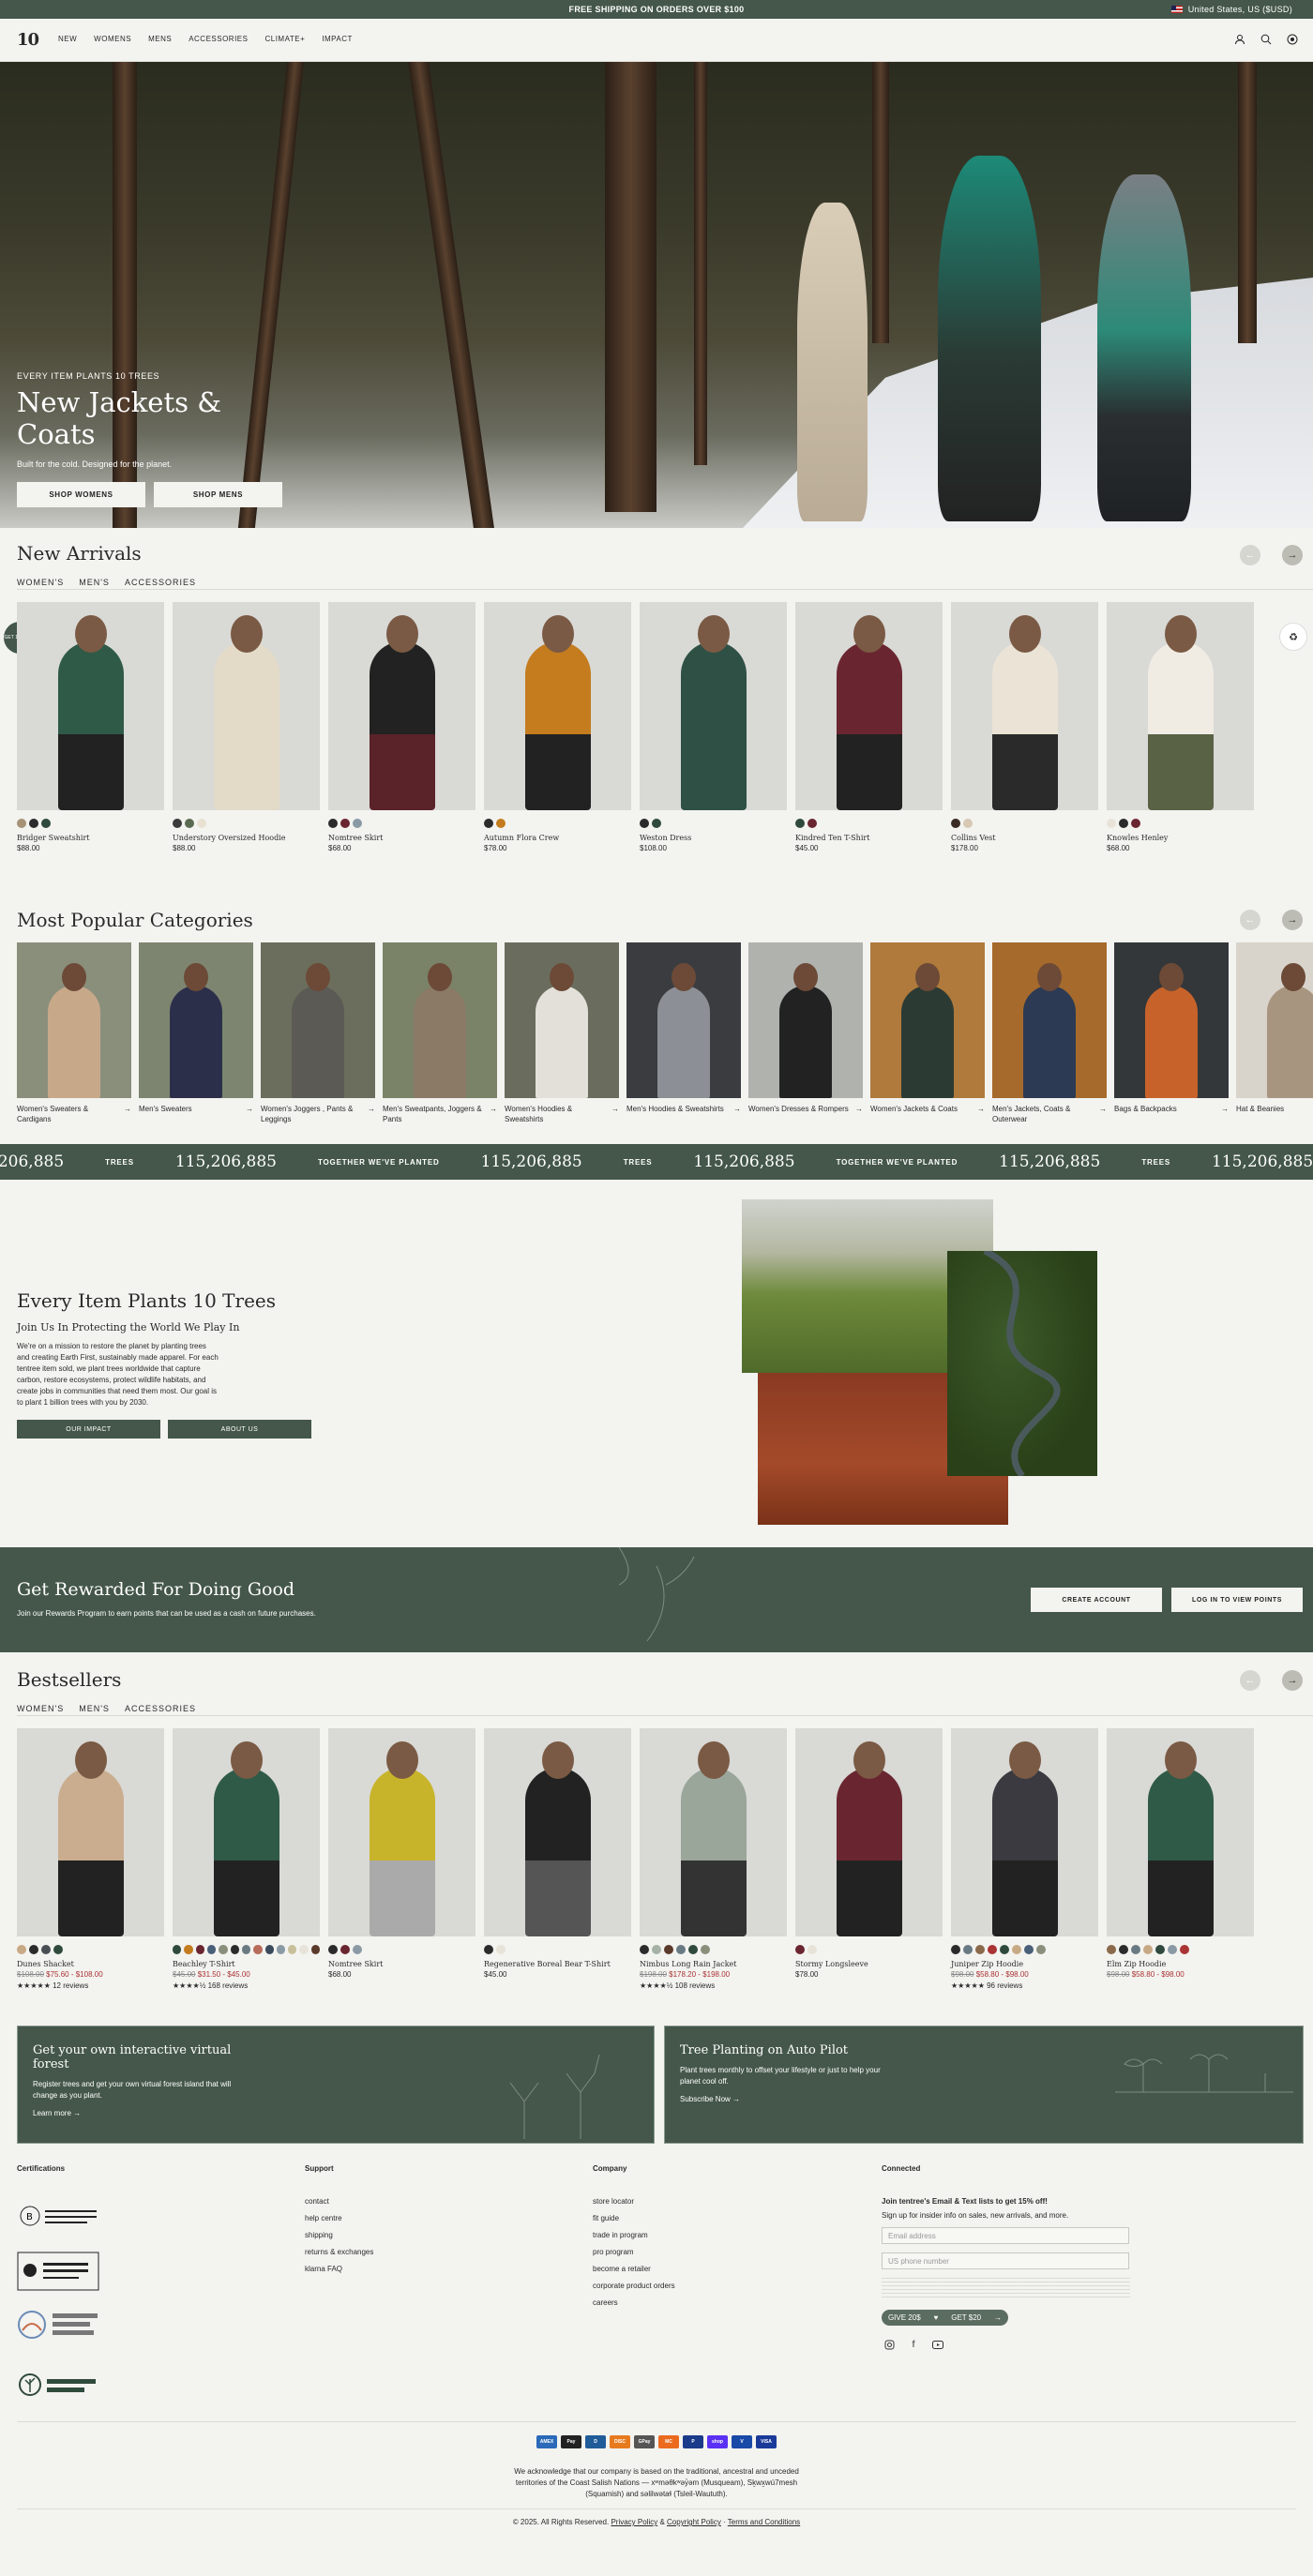 This screenshot has height=2576, width=1313. I want to click on product-card: Elm Zip Hoodie $98.00 $58.80 - $98.00, so click(1180, 1859).